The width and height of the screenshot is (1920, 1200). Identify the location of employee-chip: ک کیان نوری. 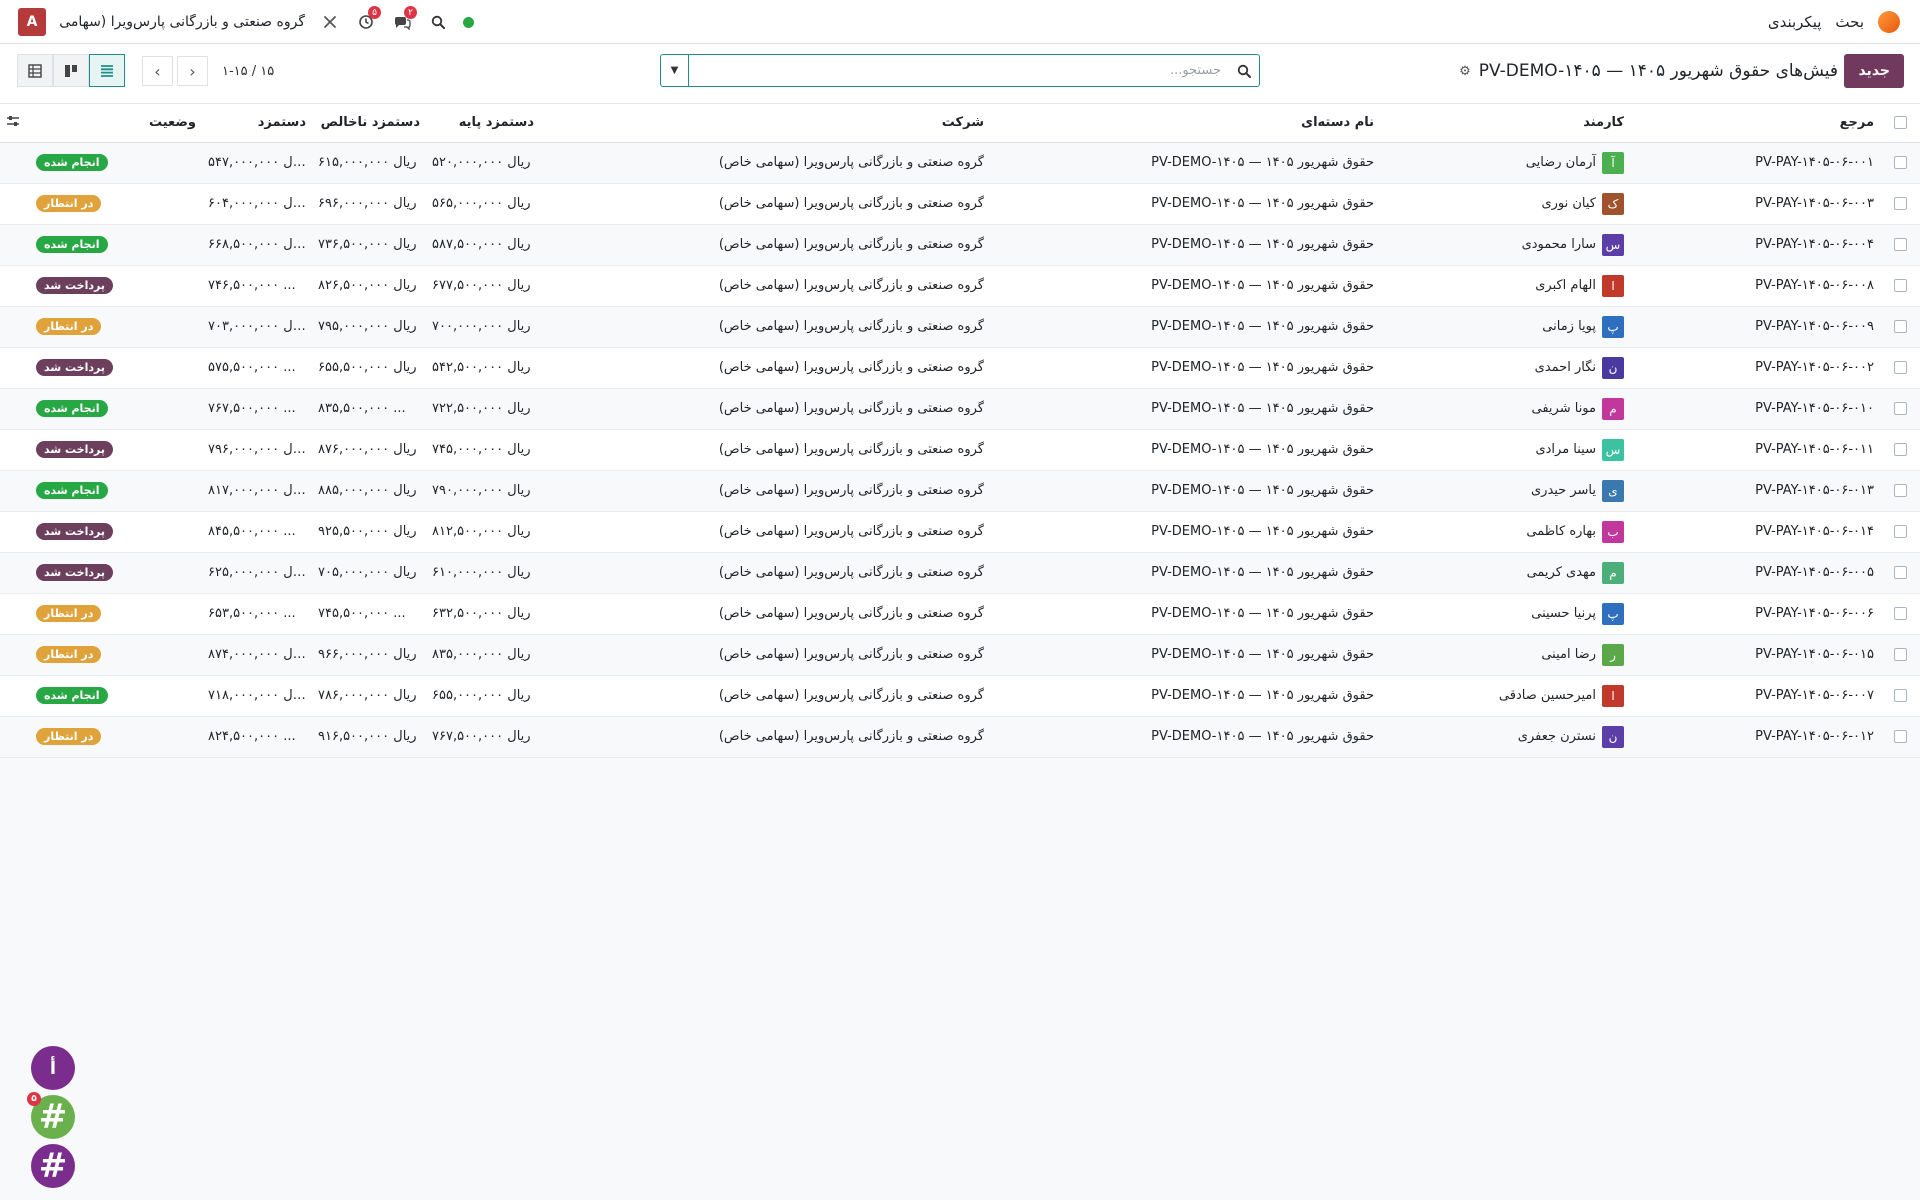
(1582, 203).